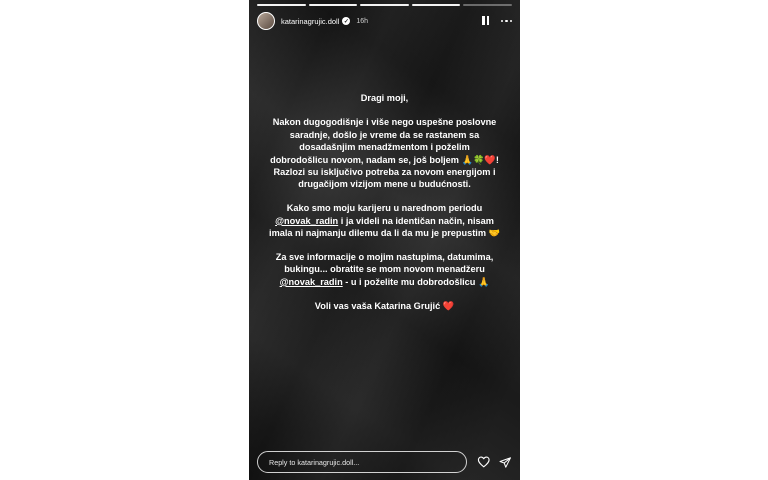 Image resolution: width=768 pixels, height=480 pixels. What do you see at coordinates (483, 462) in the screenshot?
I see `heart-icon` at bounding box center [483, 462].